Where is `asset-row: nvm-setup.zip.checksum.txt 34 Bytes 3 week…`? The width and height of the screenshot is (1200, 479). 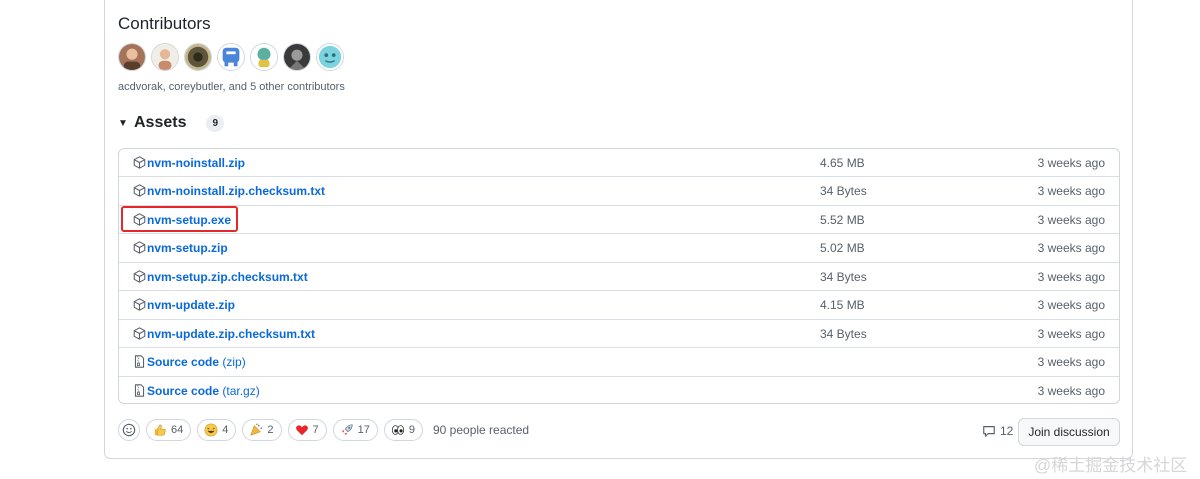
asset-row: nvm-setup.zip.checksum.txt 34 Bytes 3 week… is located at coordinates (619, 277).